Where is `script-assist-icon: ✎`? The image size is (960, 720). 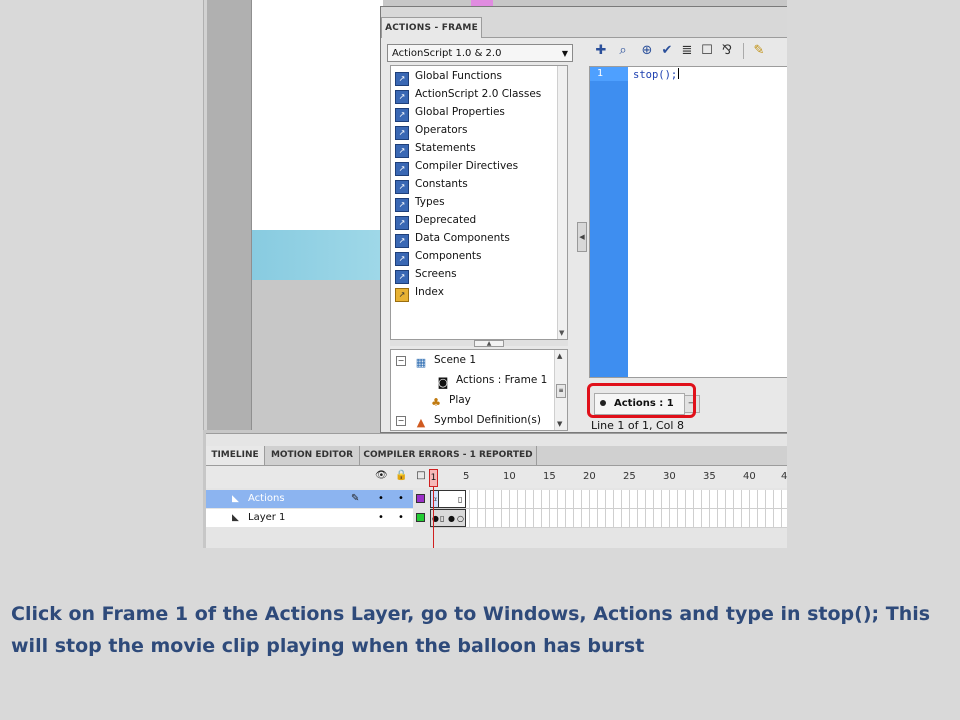
script-assist-icon: ✎ is located at coordinates (759, 51).